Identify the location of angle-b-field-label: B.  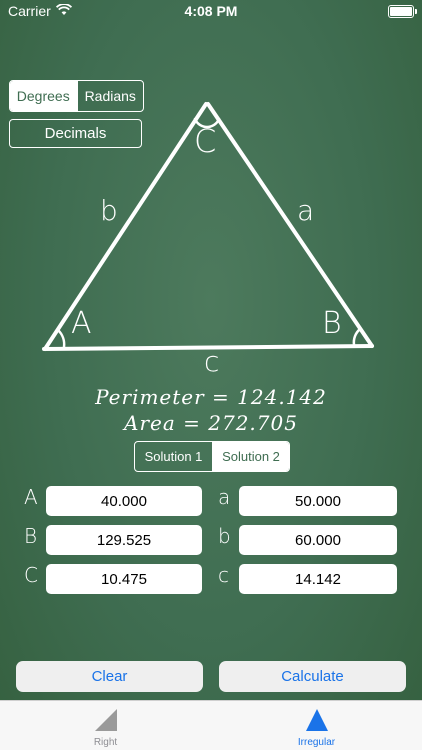
(31, 536).